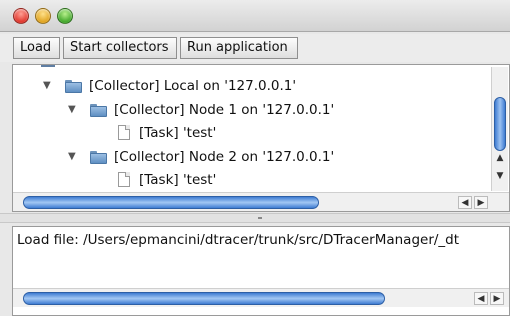 The width and height of the screenshot is (510, 316). I want to click on minimize-window-button, so click(43, 16).